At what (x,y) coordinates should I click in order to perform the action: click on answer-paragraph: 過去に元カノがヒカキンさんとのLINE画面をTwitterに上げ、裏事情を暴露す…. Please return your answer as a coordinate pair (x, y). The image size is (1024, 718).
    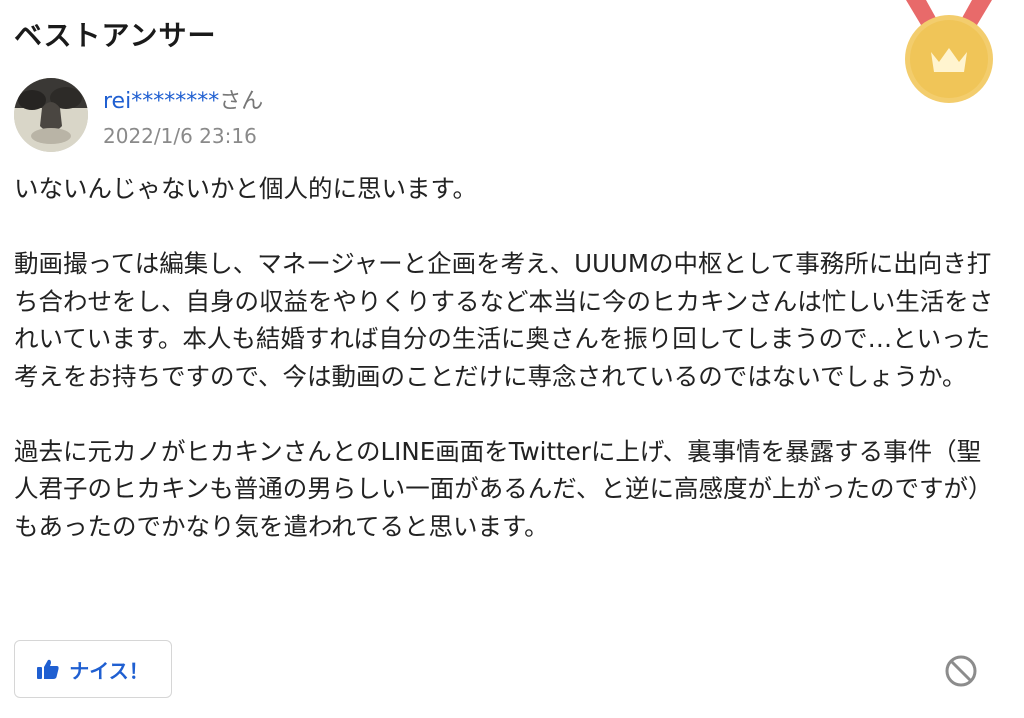
    Looking at the image, I should click on (503, 488).